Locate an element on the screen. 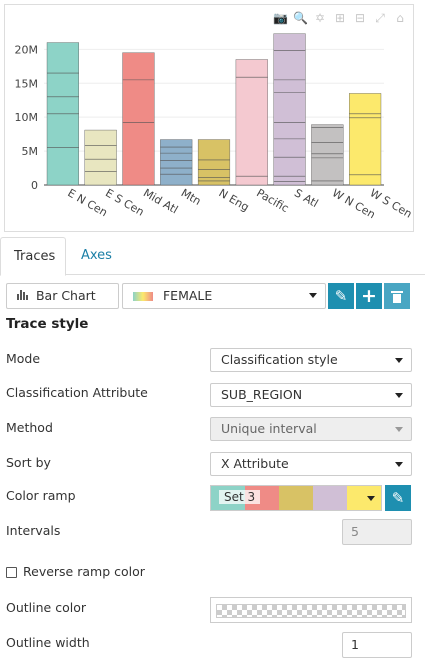 This screenshot has width=425, height=665. transparent-swatch is located at coordinates (311, 611).